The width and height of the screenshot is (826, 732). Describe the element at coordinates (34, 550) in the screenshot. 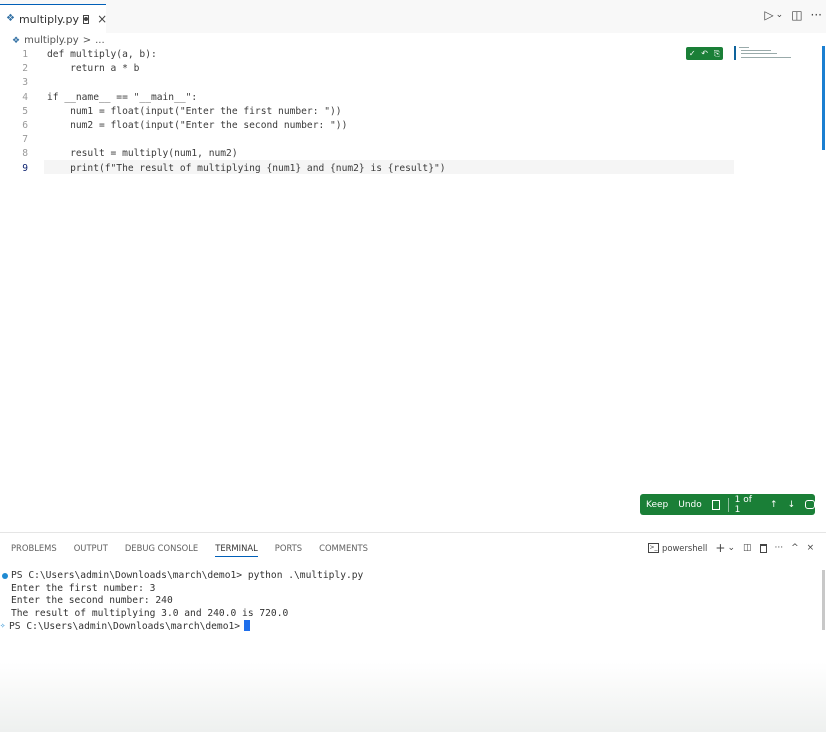

I see `panel-tab-problems: PROBLEMS` at that location.